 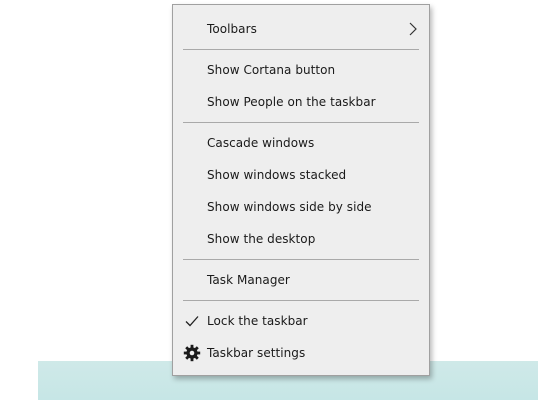 What do you see at coordinates (192, 353) in the screenshot?
I see `gear-icon` at bounding box center [192, 353].